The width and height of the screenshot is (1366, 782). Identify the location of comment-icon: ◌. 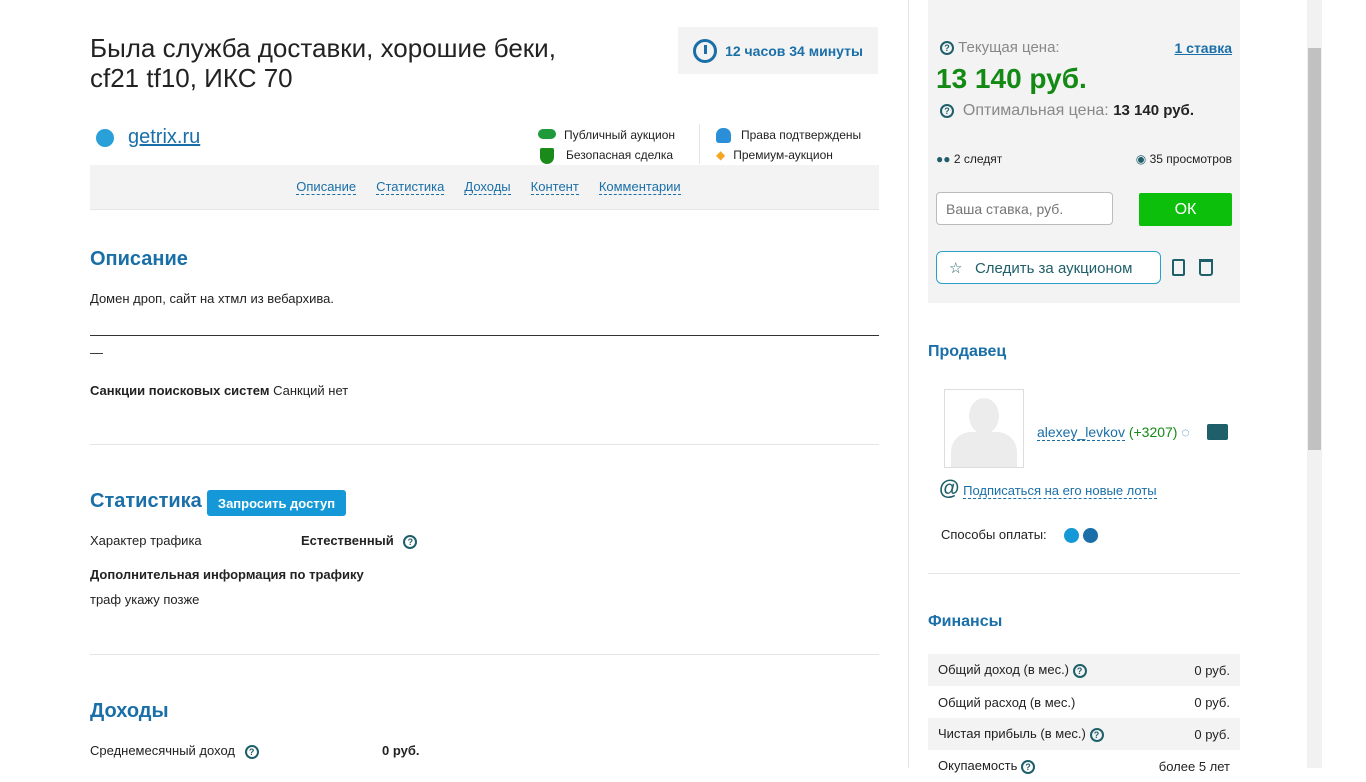
(1185, 432).